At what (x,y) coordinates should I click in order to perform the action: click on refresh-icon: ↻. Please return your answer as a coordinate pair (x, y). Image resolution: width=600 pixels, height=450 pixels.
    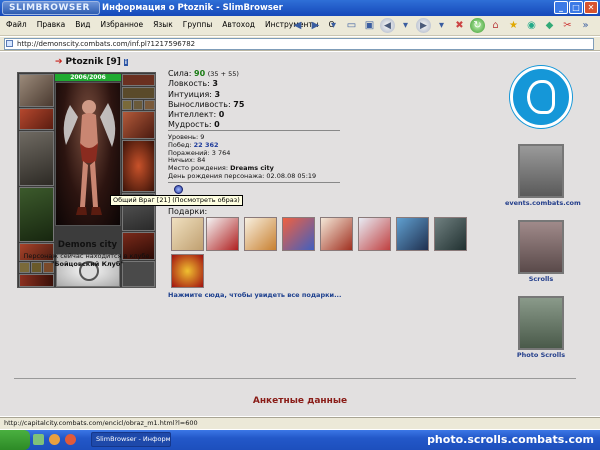
    Looking at the image, I should click on (477, 25).